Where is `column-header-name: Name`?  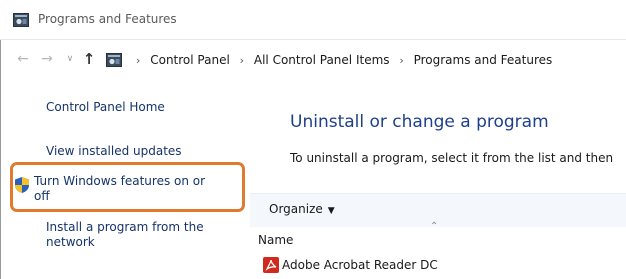 column-header-name: Name is located at coordinates (275, 240).